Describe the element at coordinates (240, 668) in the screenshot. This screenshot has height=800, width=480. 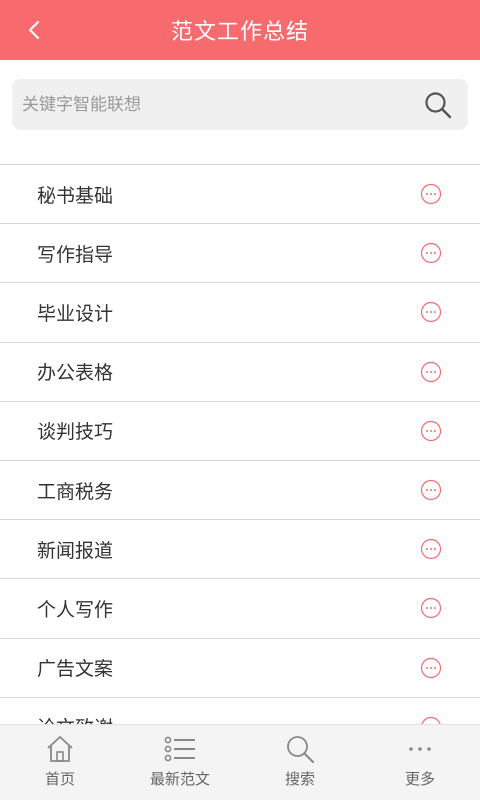
I see `list-item: 广告文案` at that location.